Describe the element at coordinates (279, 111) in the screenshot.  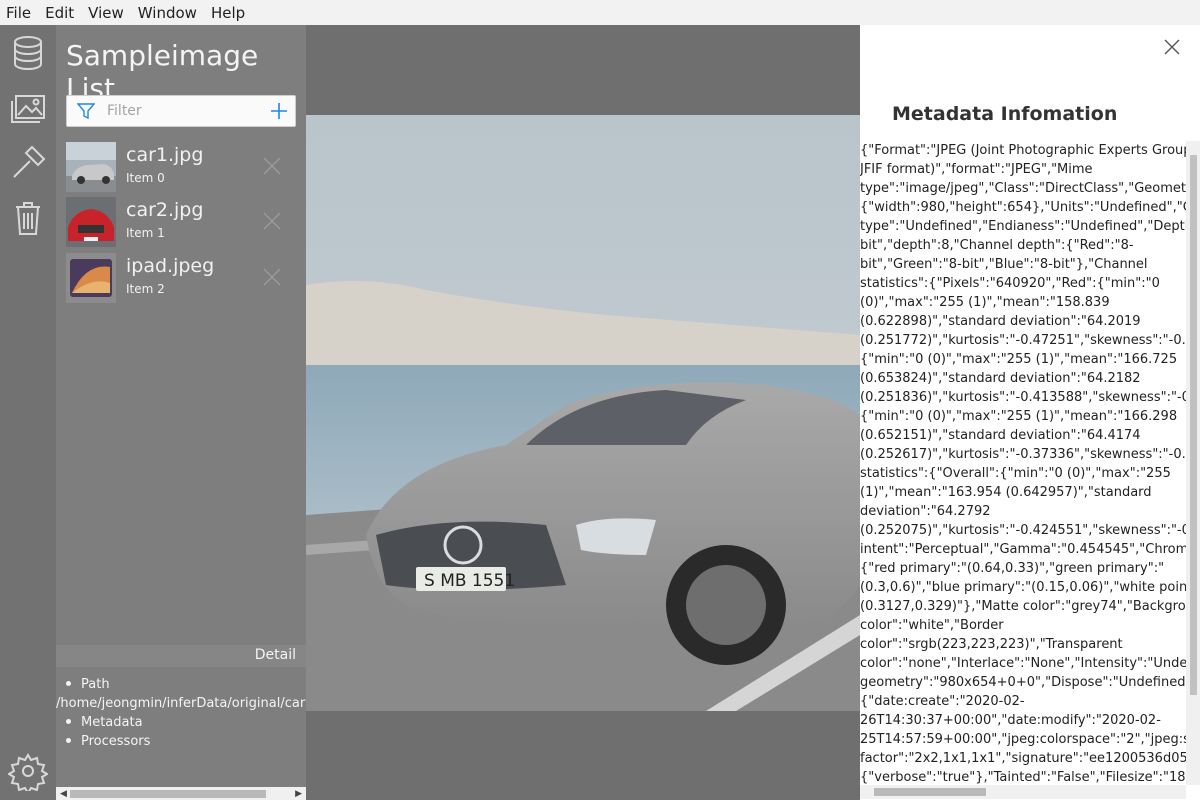
I see `add-icon` at that location.